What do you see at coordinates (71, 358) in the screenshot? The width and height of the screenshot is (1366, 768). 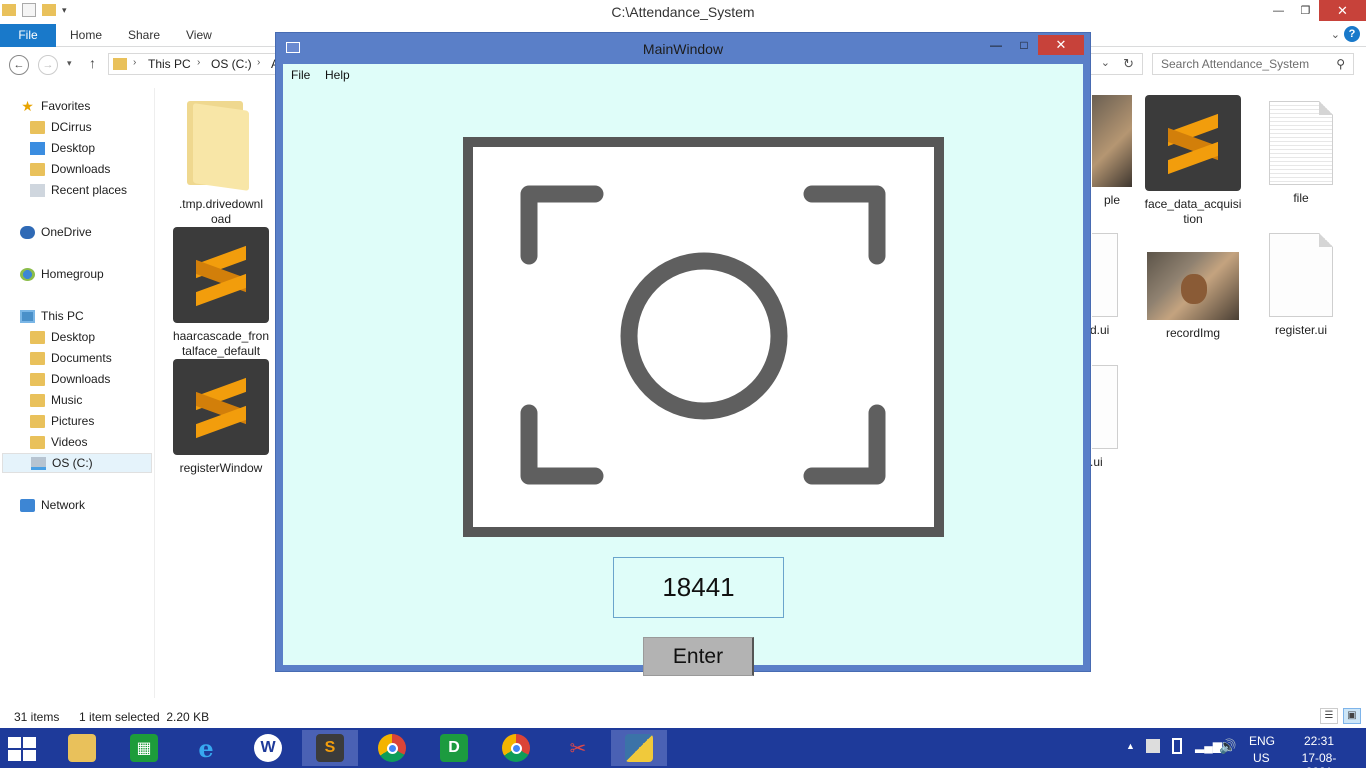 I see `nav-documents: Documents` at bounding box center [71, 358].